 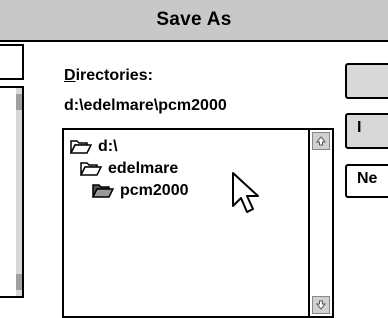 I want to click on file-list-scroll-down-button, so click(x=19, y=282).